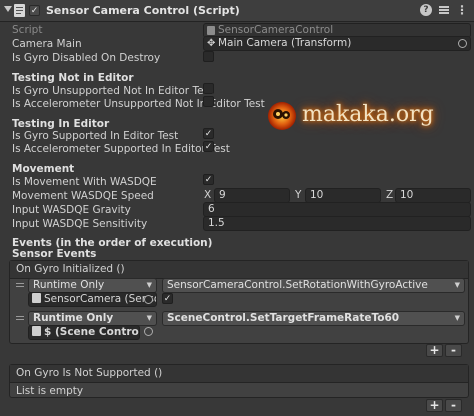 The image size is (474, 416). I want to click on gyro-unsupported-checkbox, so click(208, 88).